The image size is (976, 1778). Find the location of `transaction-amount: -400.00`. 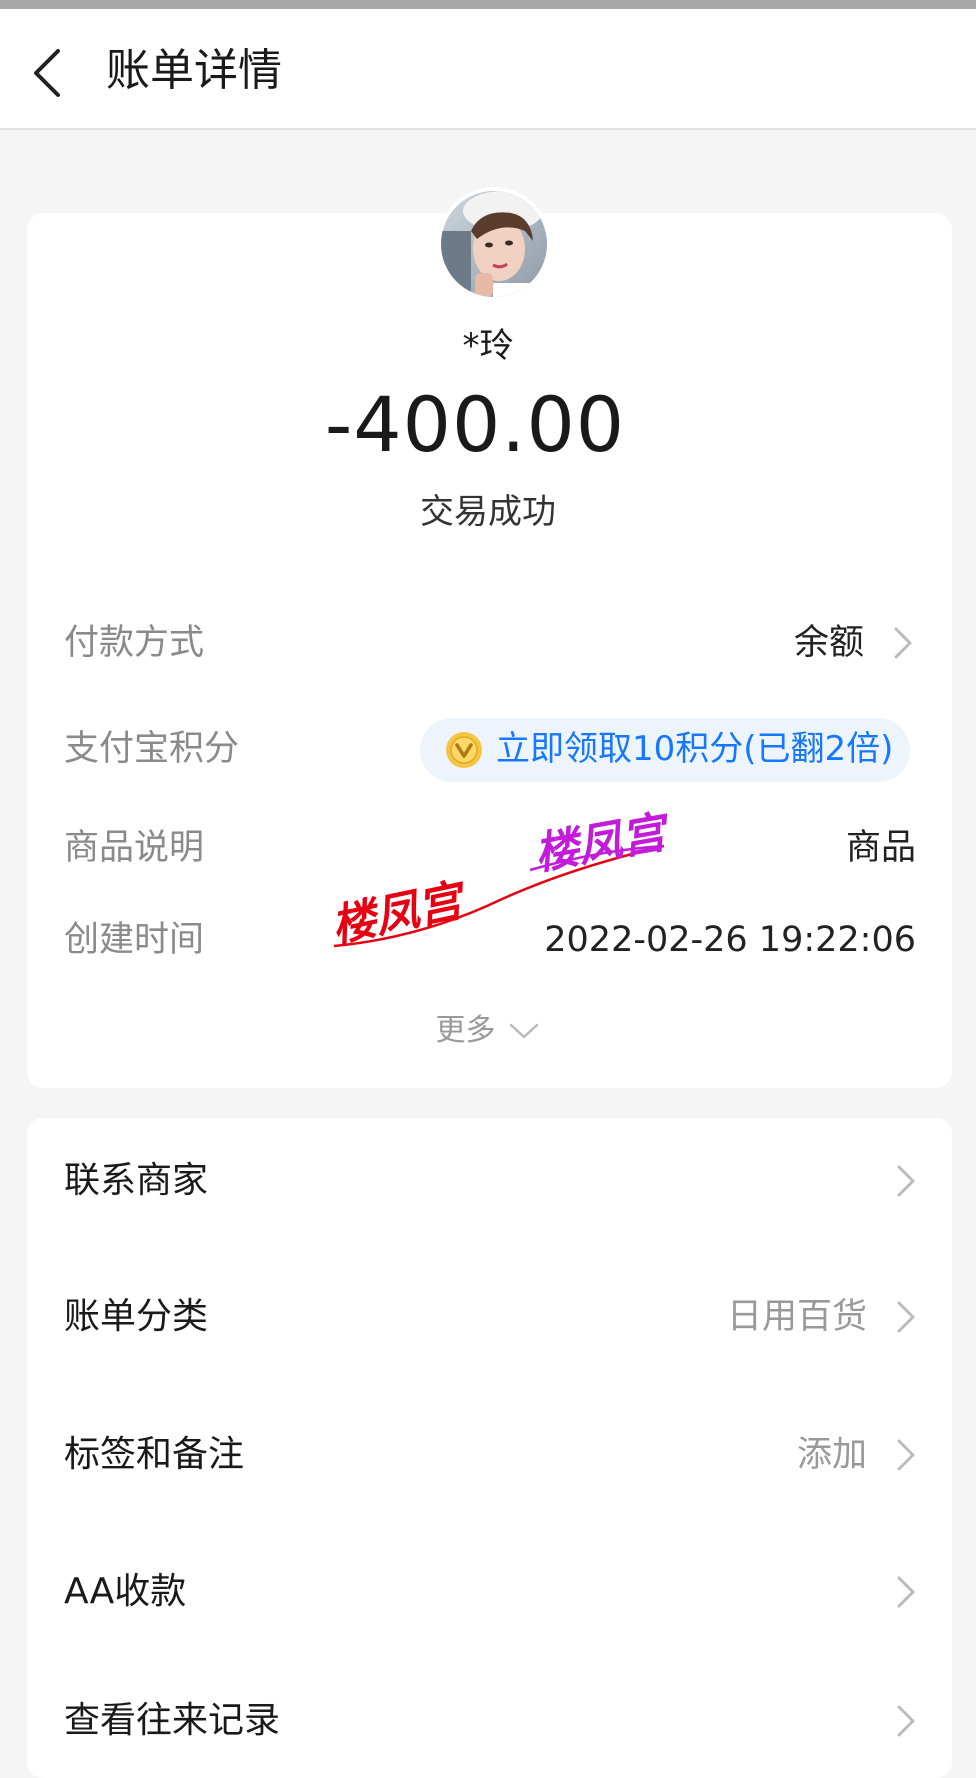

transaction-amount: -400.00 is located at coordinates (475, 424).